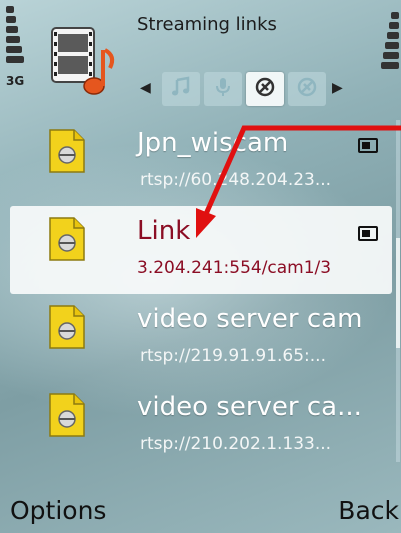 The width and height of the screenshot is (401, 533). What do you see at coordinates (164, 231) in the screenshot?
I see `item-title: Link` at bounding box center [164, 231].